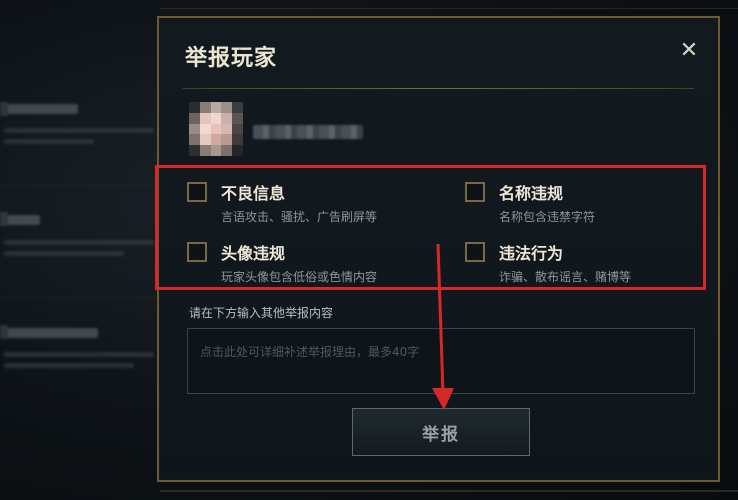  Describe the element at coordinates (308, 132) in the screenshot. I see `player-name-blurred` at that location.